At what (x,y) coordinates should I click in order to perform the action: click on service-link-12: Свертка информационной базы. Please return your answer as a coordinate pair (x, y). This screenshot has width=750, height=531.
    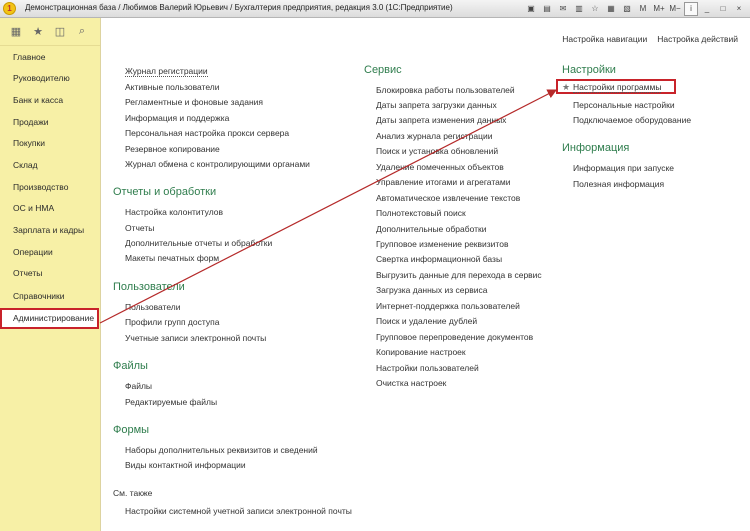
    Looking at the image, I should click on (439, 259).